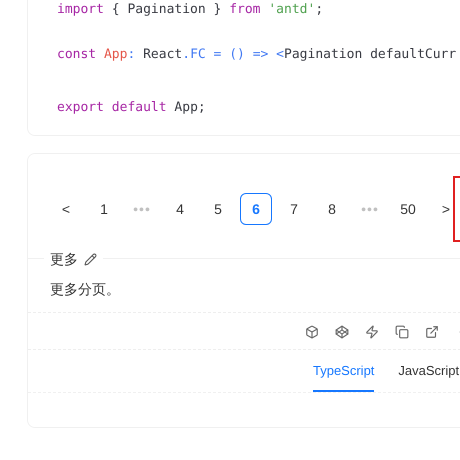 Image resolution: width=460 pixels, height=460 pixels. I want to click on language-tab: TypeScript, so click(343, 376).